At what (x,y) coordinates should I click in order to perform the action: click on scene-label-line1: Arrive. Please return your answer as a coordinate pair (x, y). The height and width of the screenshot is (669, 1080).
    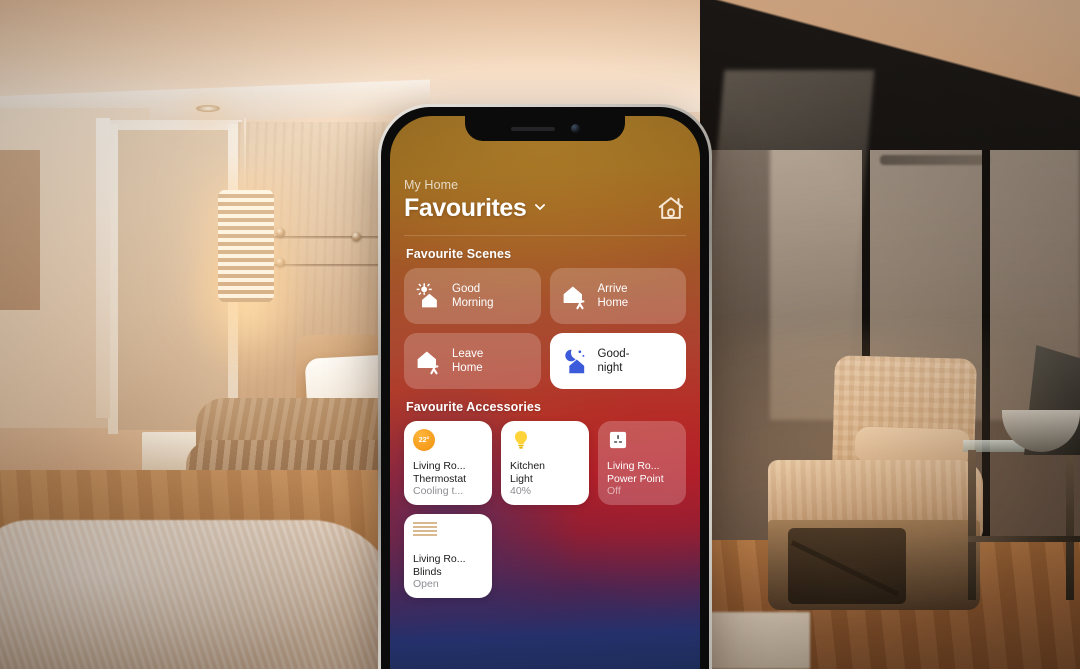
    Looking at the image, I should click on (612, 288).